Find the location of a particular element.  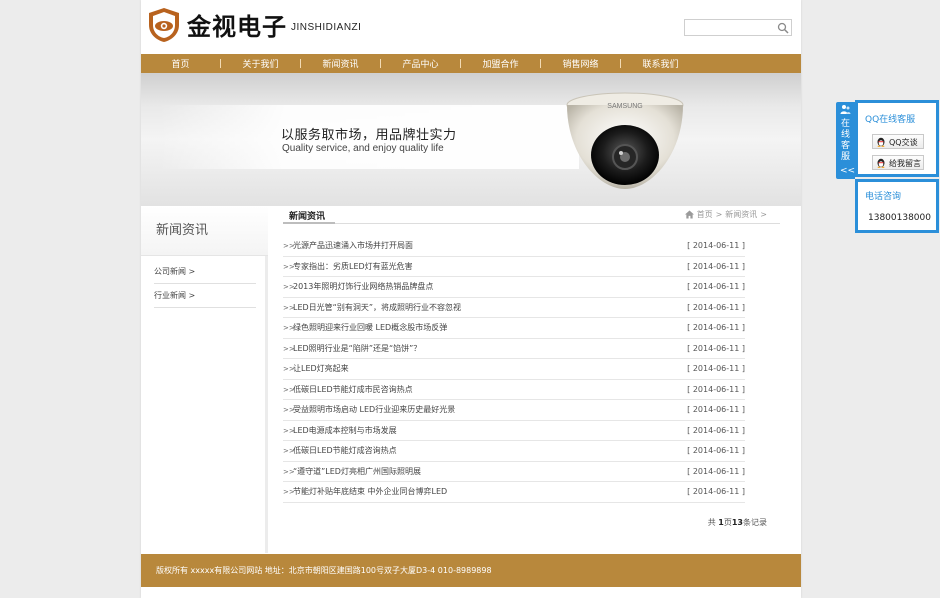

phone-consult-box: 电话咨询 13800138000 is located at coordinates (897, 206).